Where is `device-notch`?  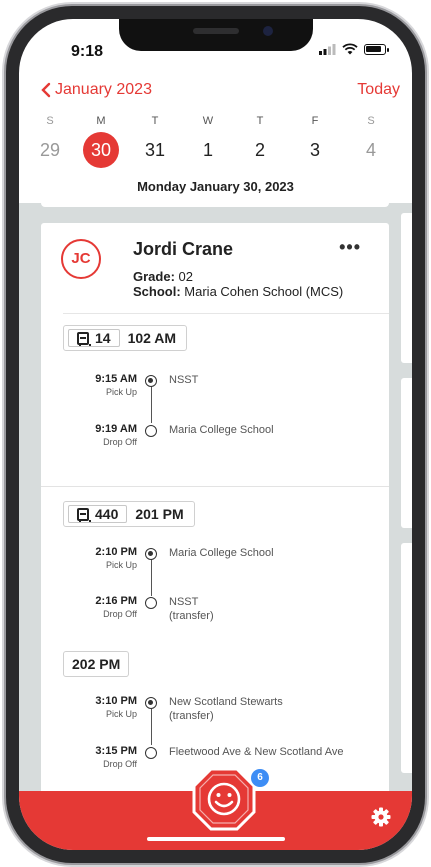
device-notch is located at coordinates (216, 35).